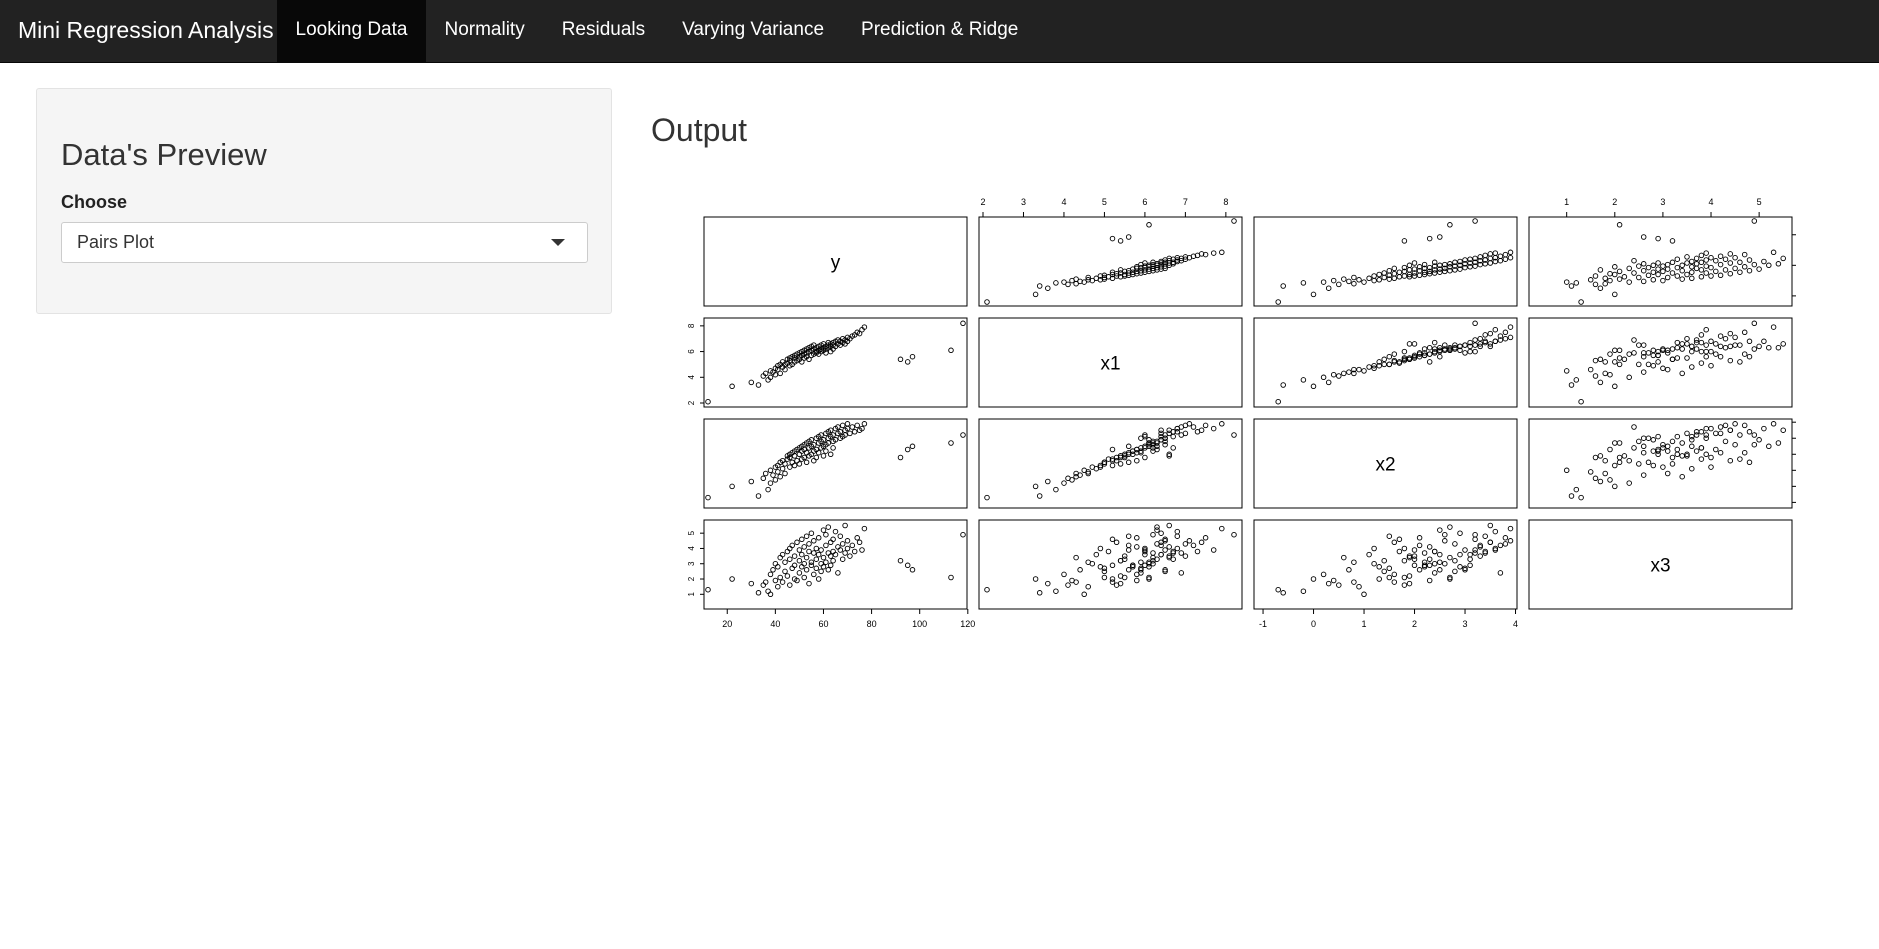  What do you see at coordinates (146, 31) in the screenshot?
I see `app-title: Mini Regression Analysis` at bounding box center [146, 31].